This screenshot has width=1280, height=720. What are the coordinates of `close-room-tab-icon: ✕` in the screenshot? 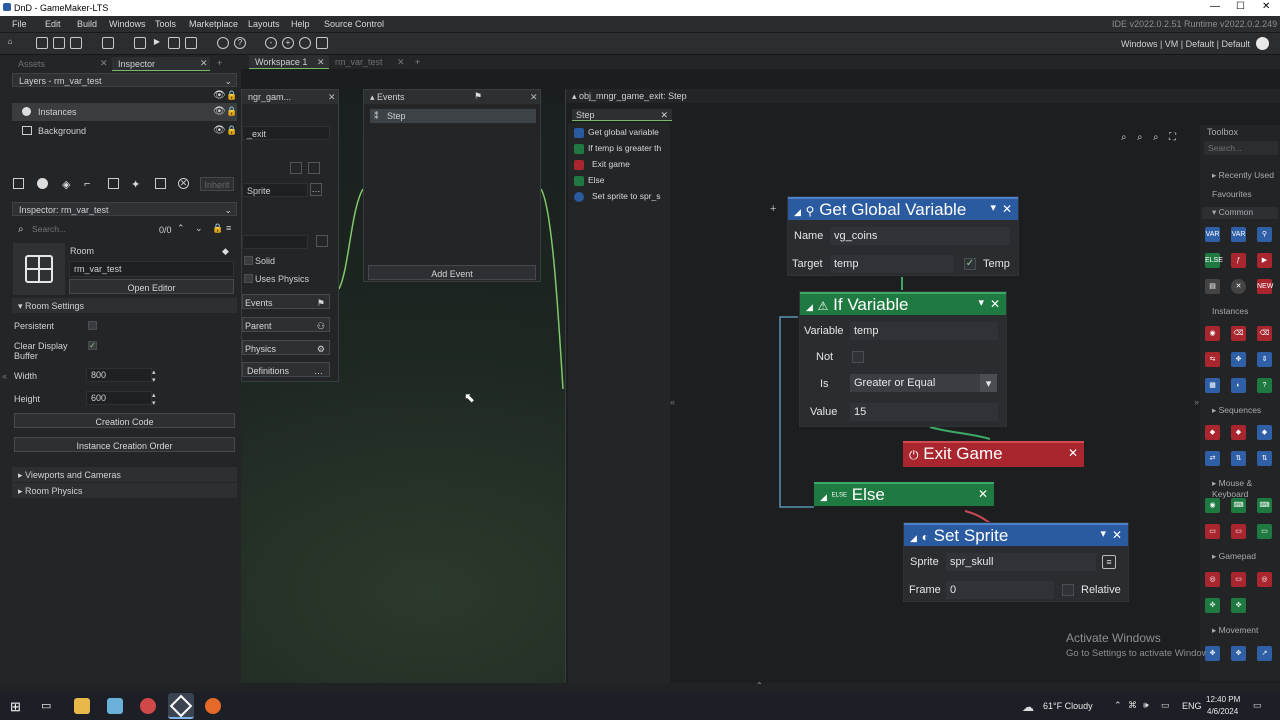 It's located at (401, 62).